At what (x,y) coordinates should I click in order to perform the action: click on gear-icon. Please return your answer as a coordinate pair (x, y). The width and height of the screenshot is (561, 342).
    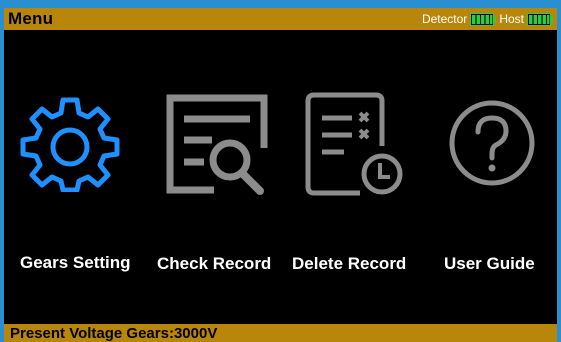
    Looking at the image, I should click on (70, 144).